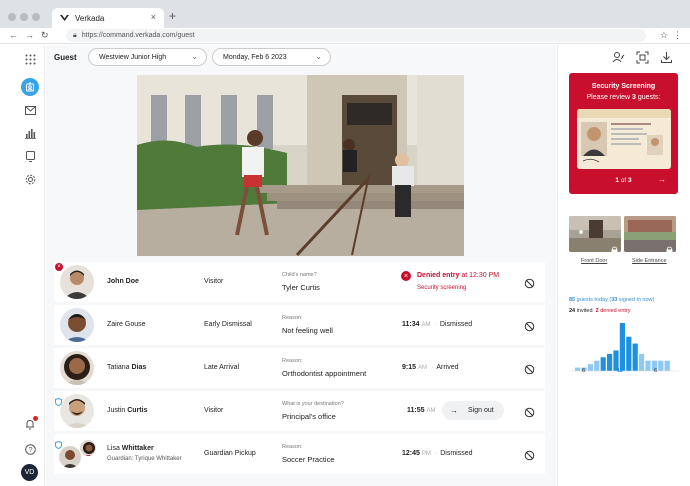 This screenshot has height=486, width=690. I want to click on status-cell: 11:55 AM, so click(421, 410).